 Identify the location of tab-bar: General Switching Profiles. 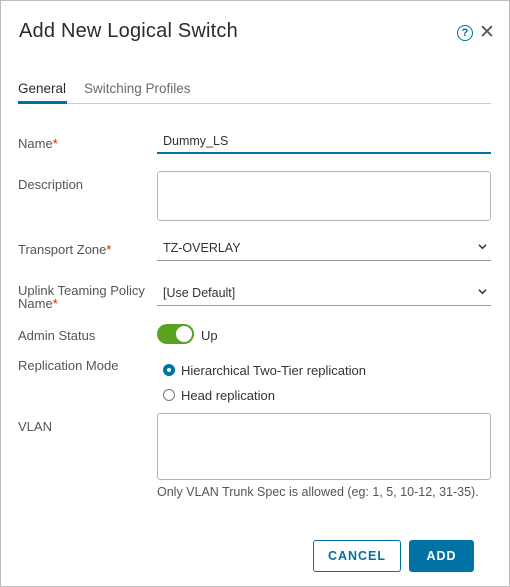
(254, 92).